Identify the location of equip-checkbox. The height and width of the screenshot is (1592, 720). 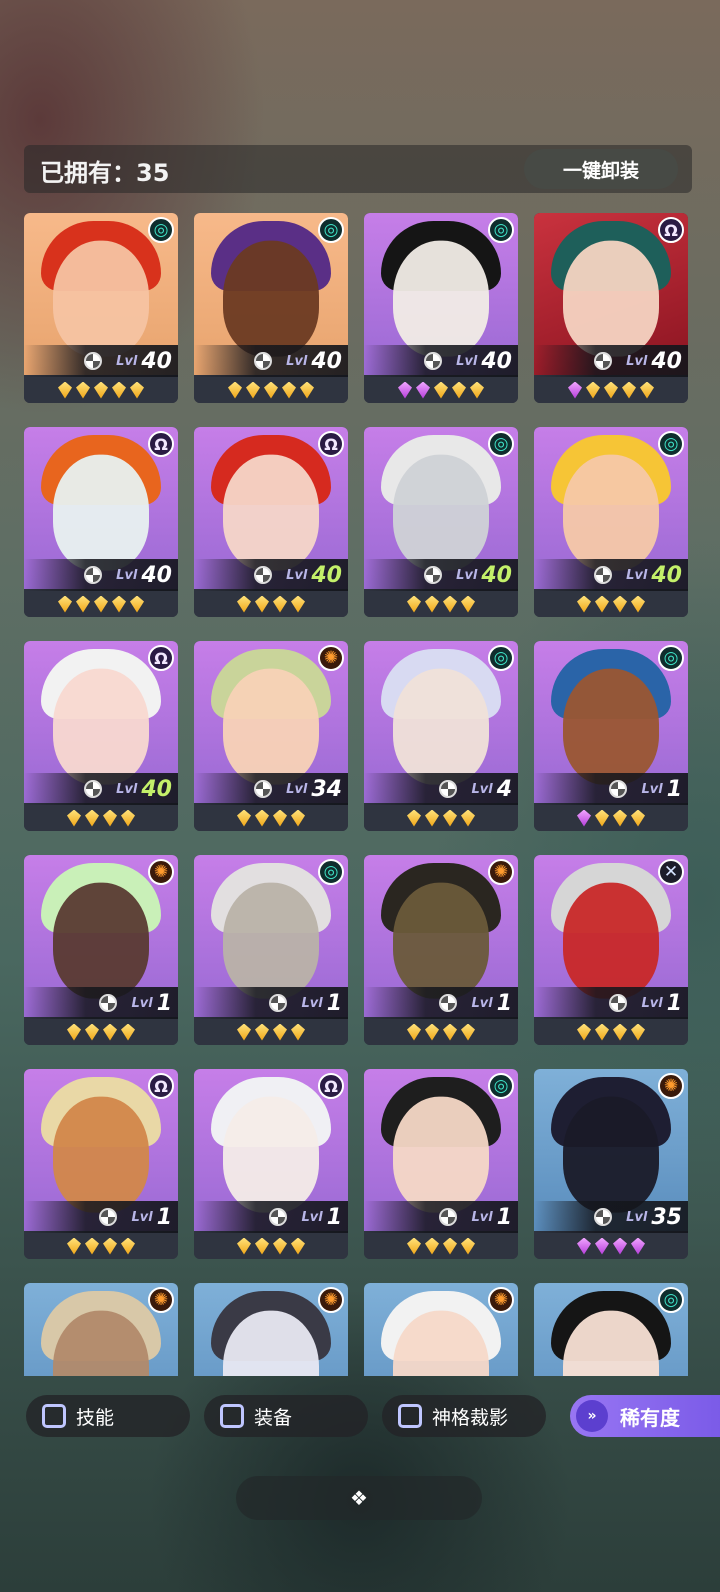
(232, 1416).